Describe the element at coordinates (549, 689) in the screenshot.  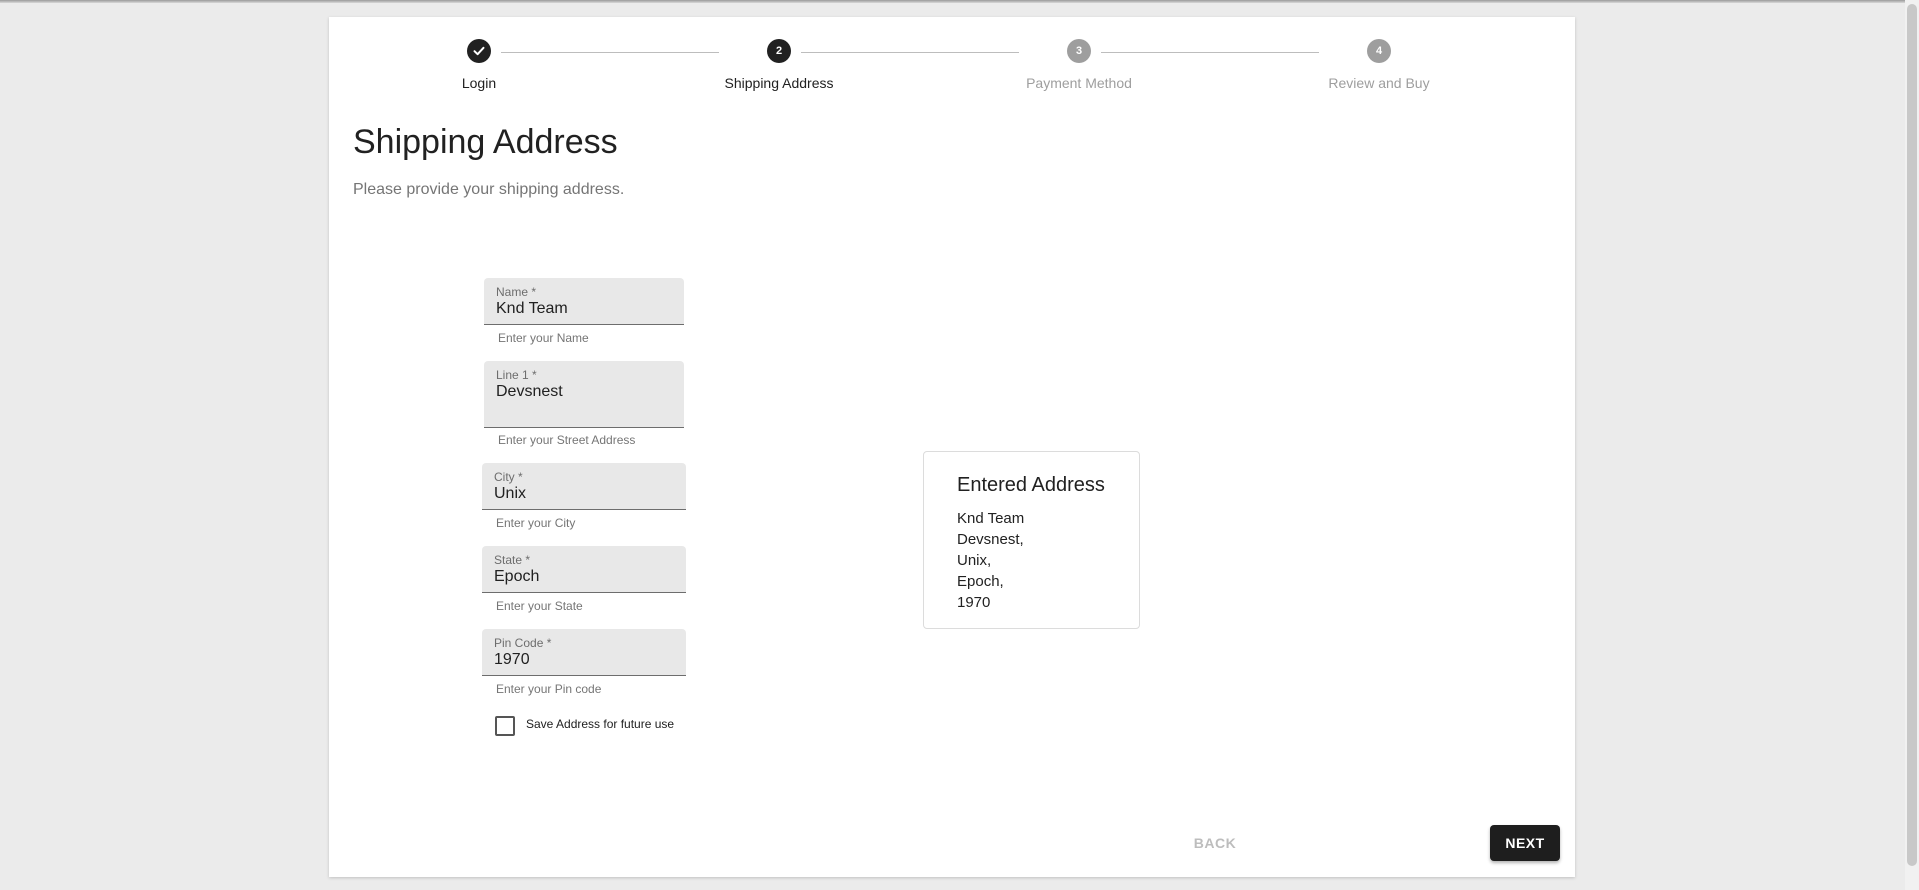
I see `helper-text: Enter your Pin code` at that location.